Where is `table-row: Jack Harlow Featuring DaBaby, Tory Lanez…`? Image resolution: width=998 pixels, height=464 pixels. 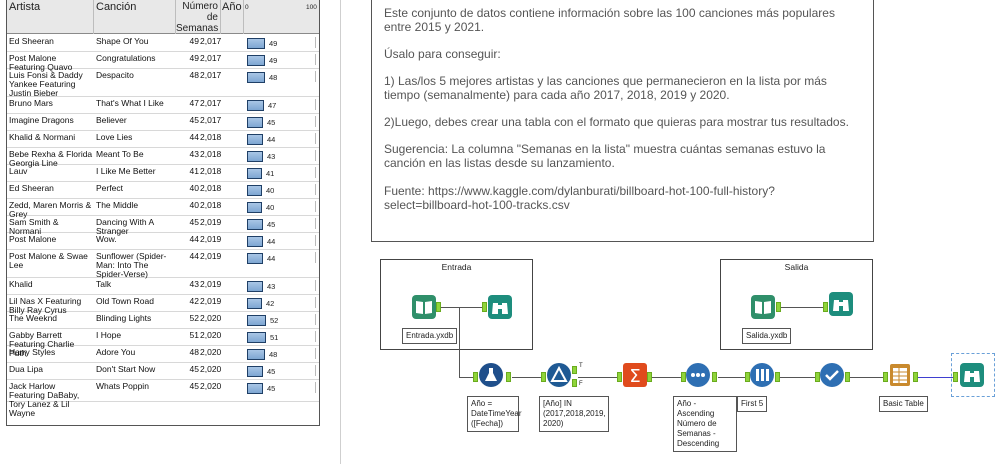 table-row: Jack Harlow Featuring DaBaby, Tory Lanez… is located at coordinates (163, 399).